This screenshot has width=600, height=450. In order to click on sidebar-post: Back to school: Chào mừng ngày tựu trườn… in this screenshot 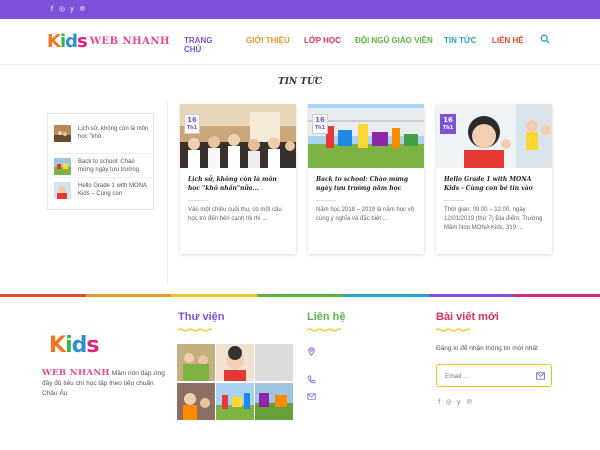, I will do `click(102, 166)`.